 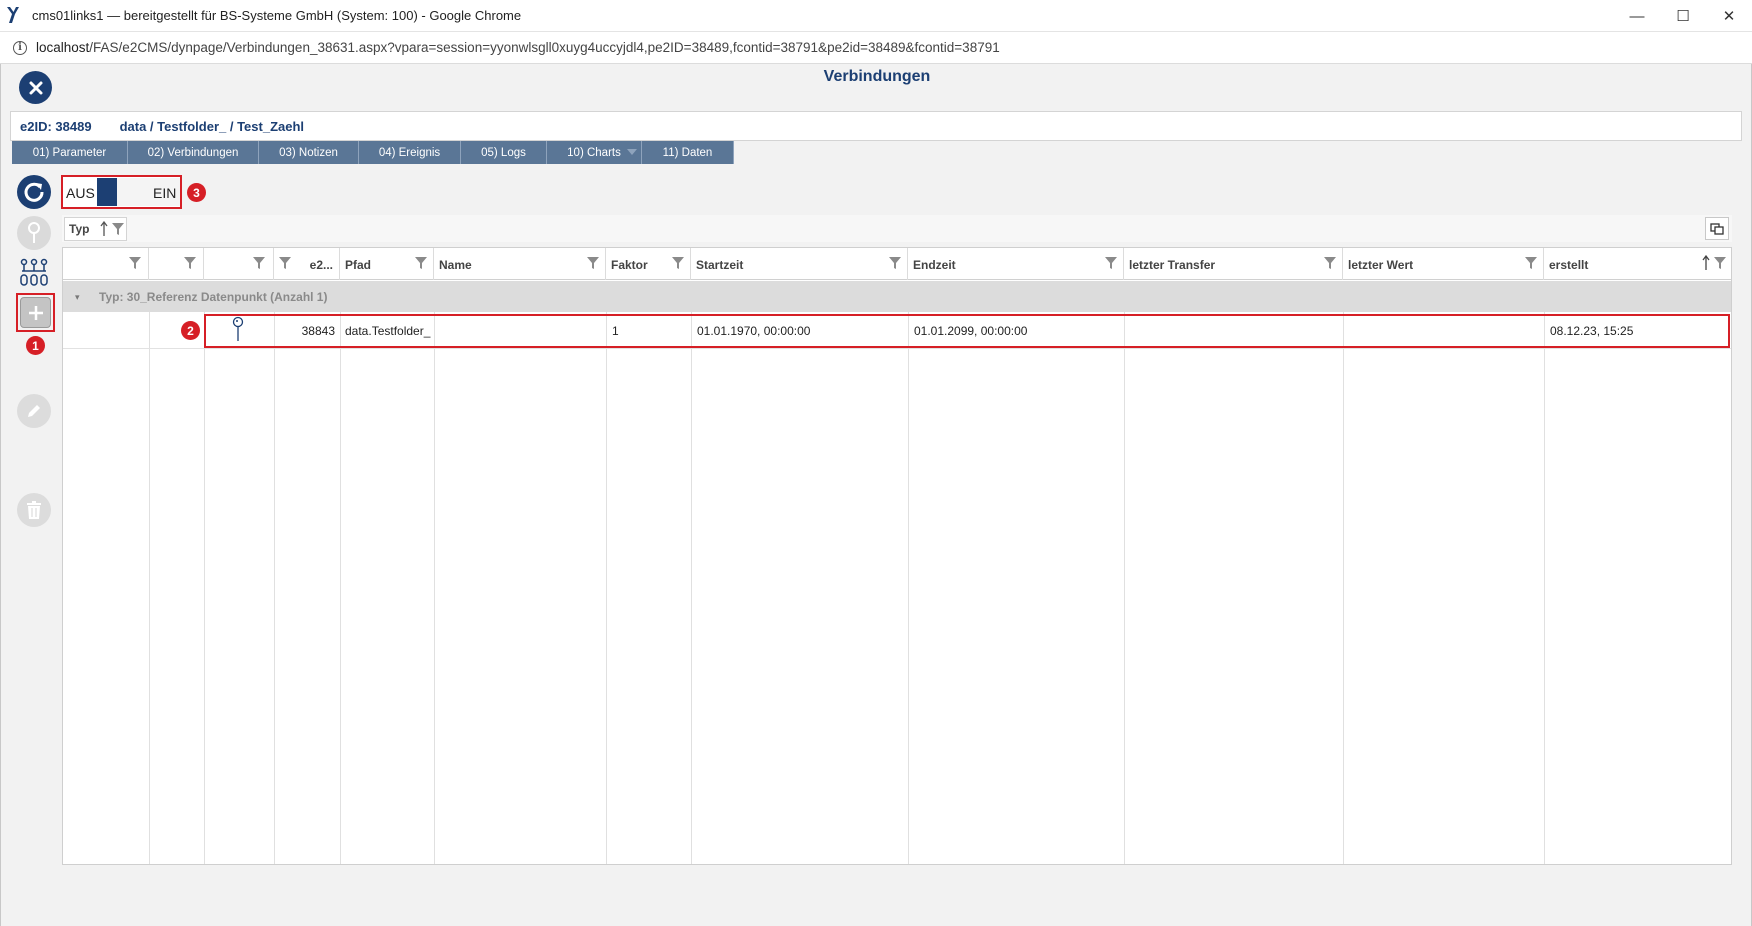 I want to click on pin-icon, so click(x=34, y=232).